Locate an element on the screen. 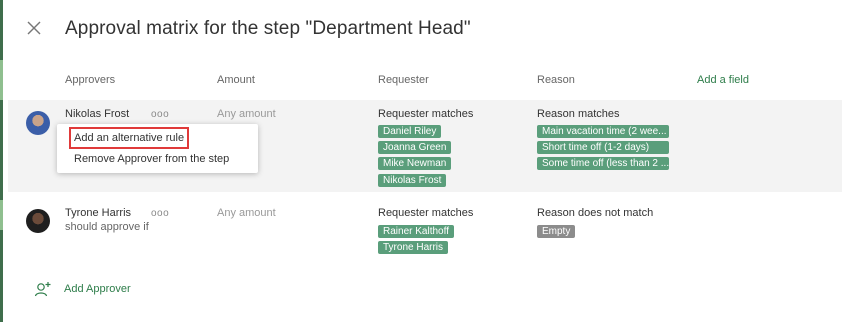 This screenshot has width=842, height=322. window-left-edge is located at coordinates (1, 161).